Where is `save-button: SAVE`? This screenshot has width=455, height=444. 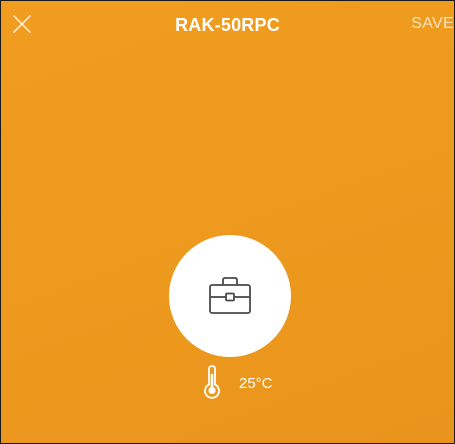 save-button: SAVE is located at coordinates (432, 24).